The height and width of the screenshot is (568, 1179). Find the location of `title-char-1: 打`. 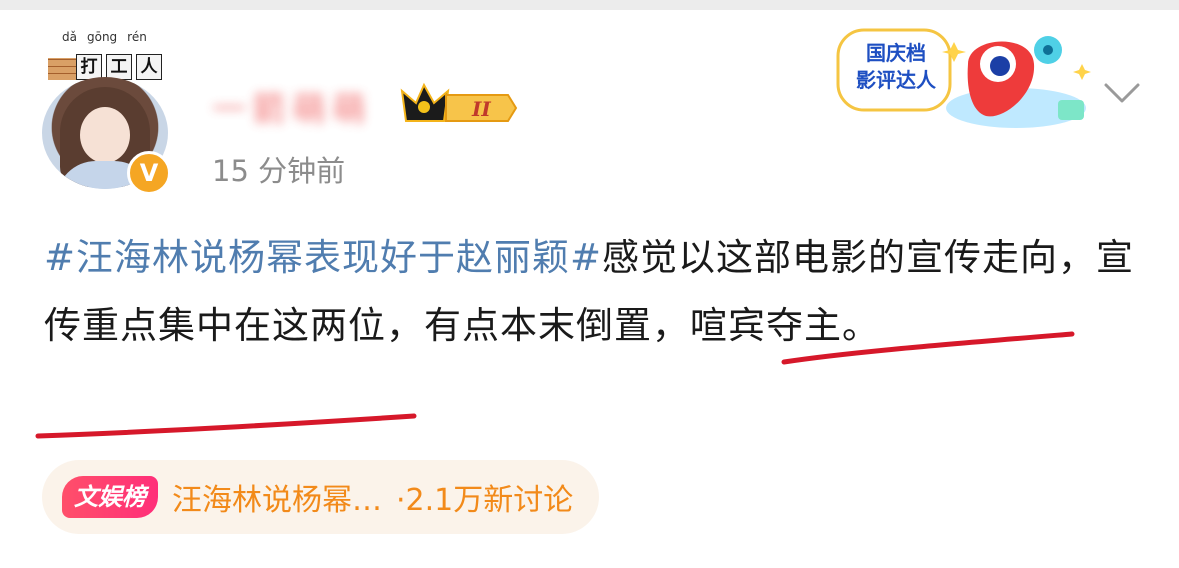

title-char-1: 打 is located at coordinates (89, 67).